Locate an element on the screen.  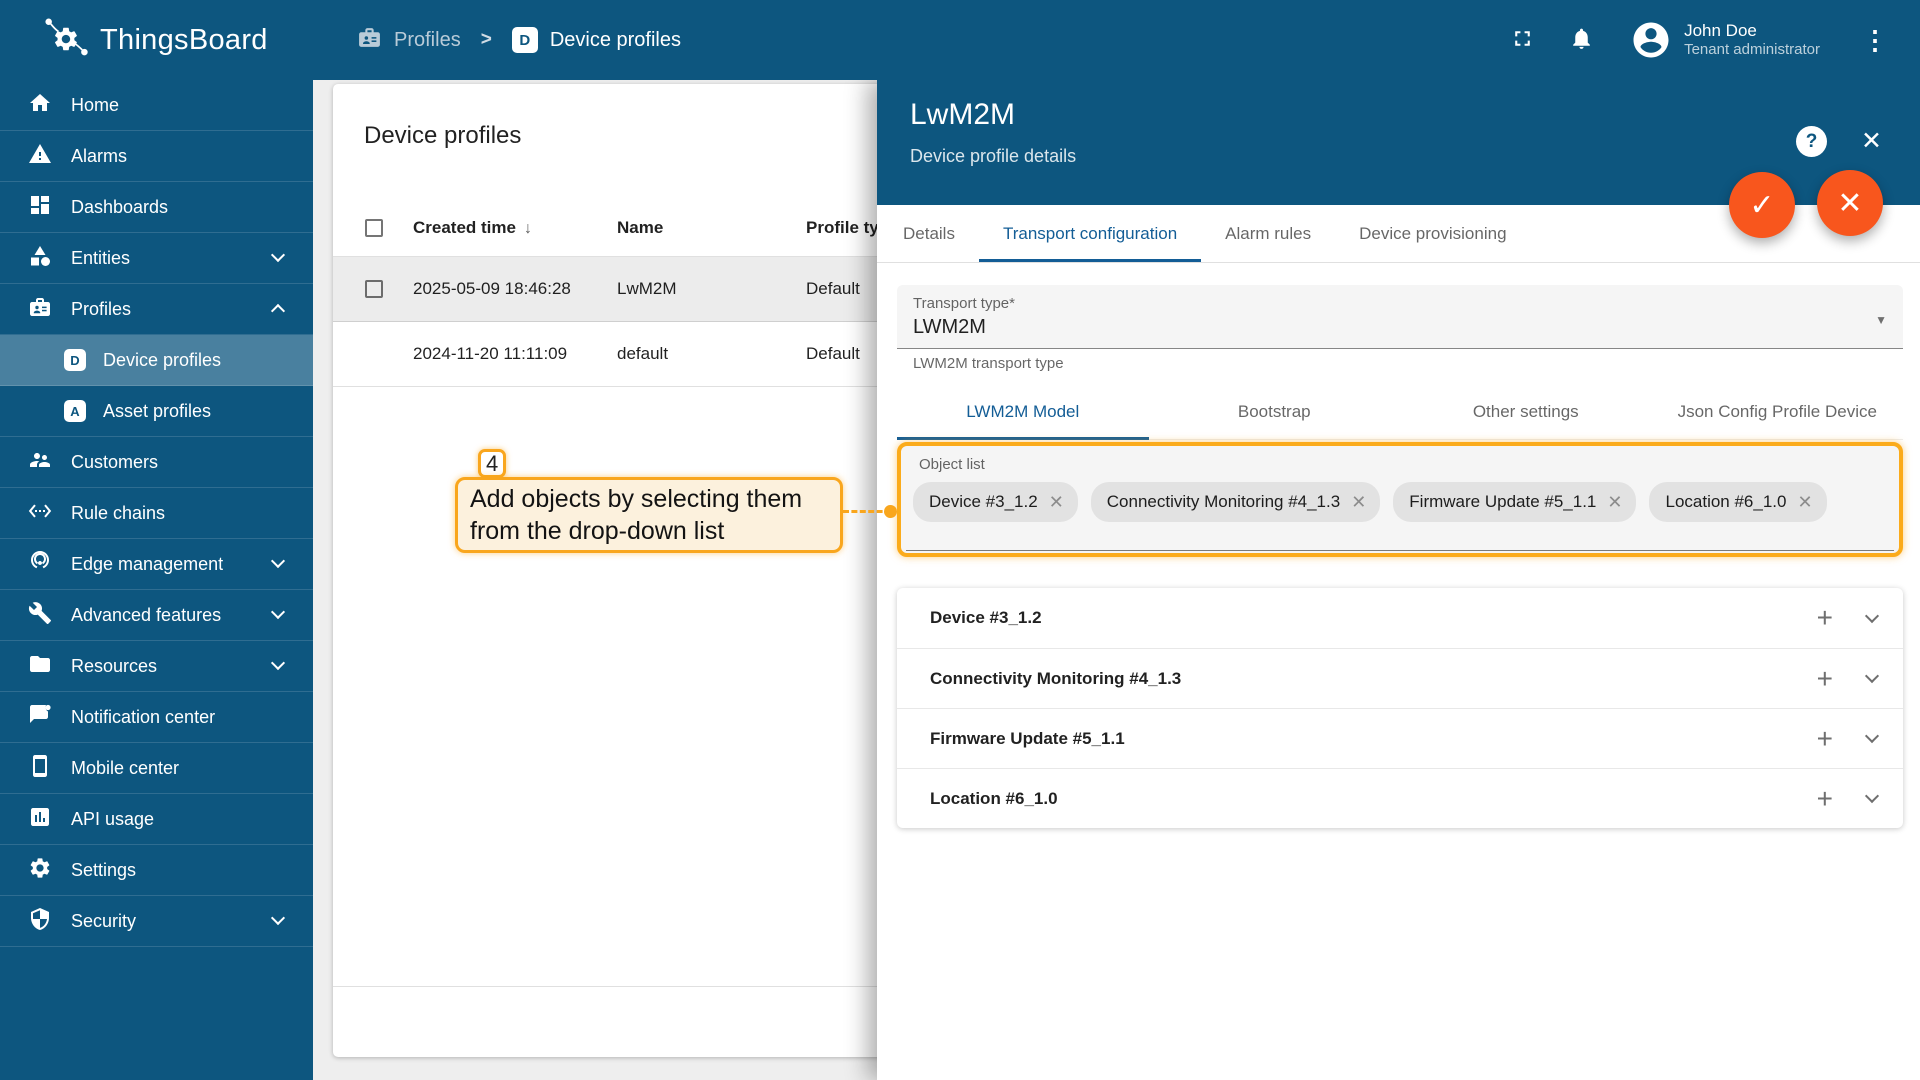
sidebar-item-home: Home is located at coordinates (156, 105).